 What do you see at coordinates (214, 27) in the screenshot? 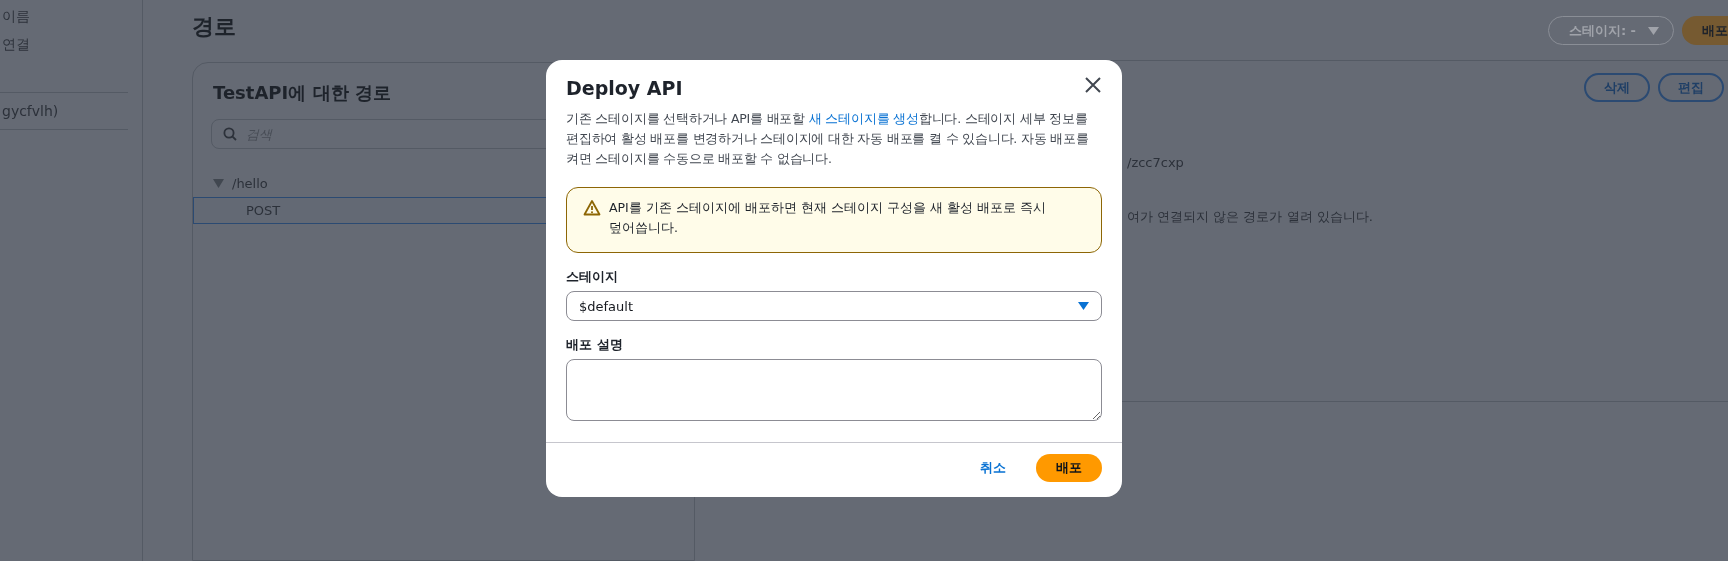
I see `page-title: 경로` at bounding box center [214, 27].